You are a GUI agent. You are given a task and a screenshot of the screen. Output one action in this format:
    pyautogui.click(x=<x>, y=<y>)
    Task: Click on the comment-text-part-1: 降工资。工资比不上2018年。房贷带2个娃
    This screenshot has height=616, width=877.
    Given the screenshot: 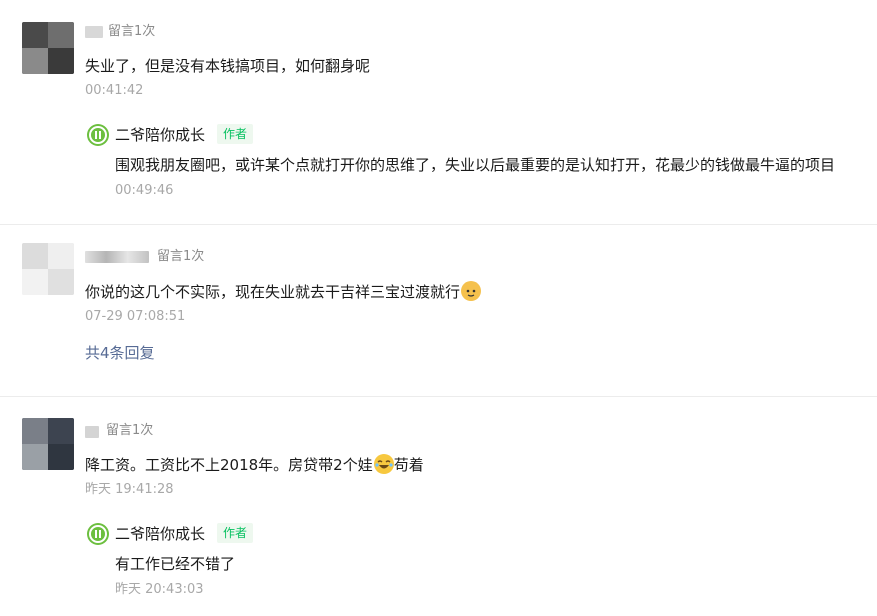 What is the action you would take?
    pyautogui.click(x=229, y=465)
    